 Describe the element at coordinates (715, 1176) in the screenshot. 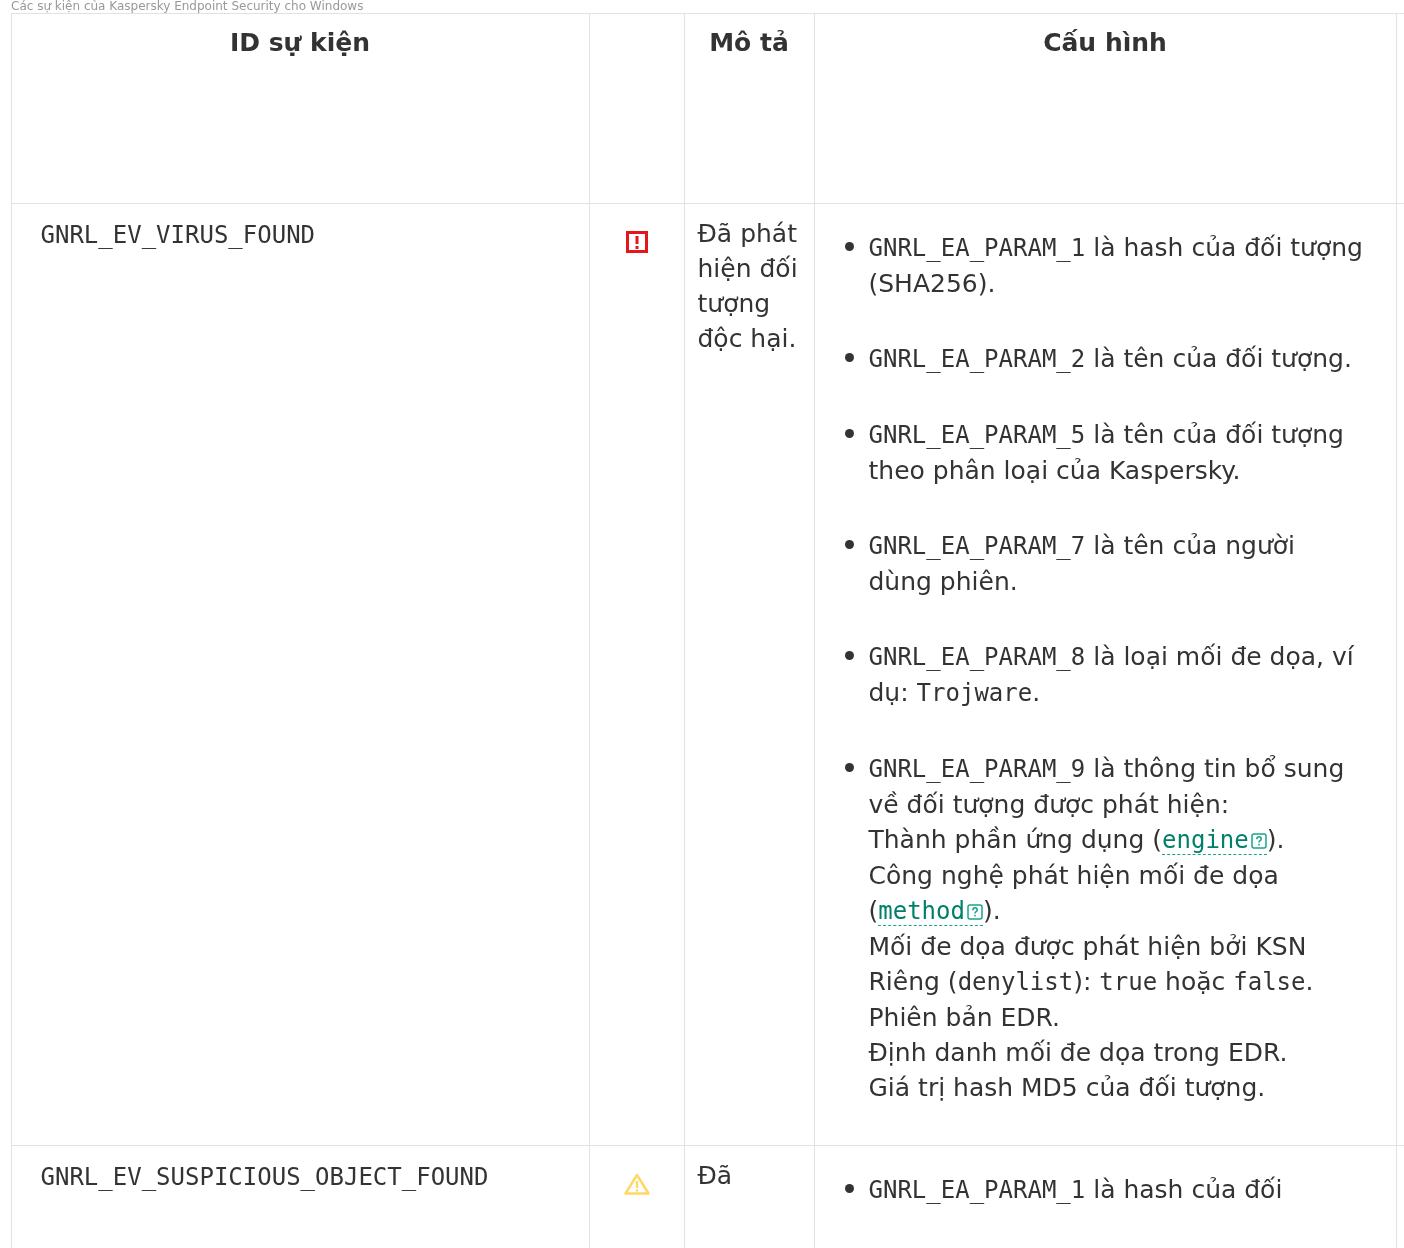

I see `event-description: Đã` at that location.